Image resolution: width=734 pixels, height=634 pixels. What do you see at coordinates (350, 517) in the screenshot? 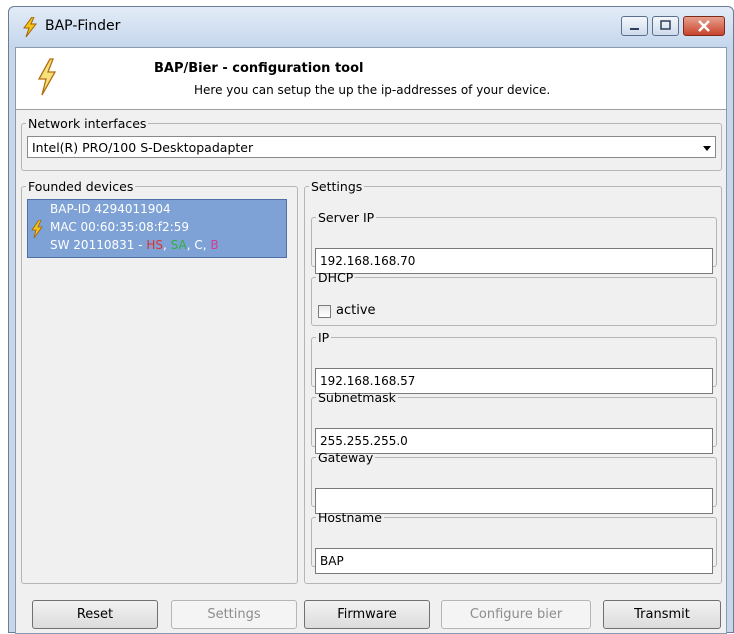
I see `hostname-label: Hostname` at bounding box center [350, 517].